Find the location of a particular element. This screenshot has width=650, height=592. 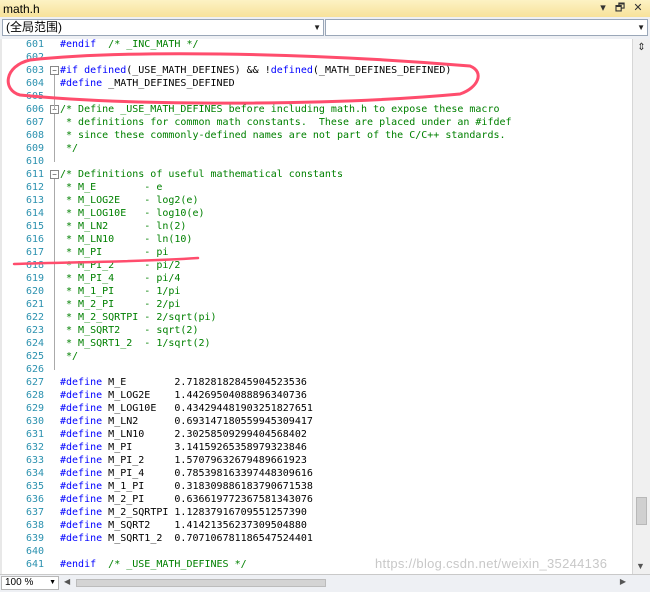

code-line: 625 */ is located at coordinates (316, 356).